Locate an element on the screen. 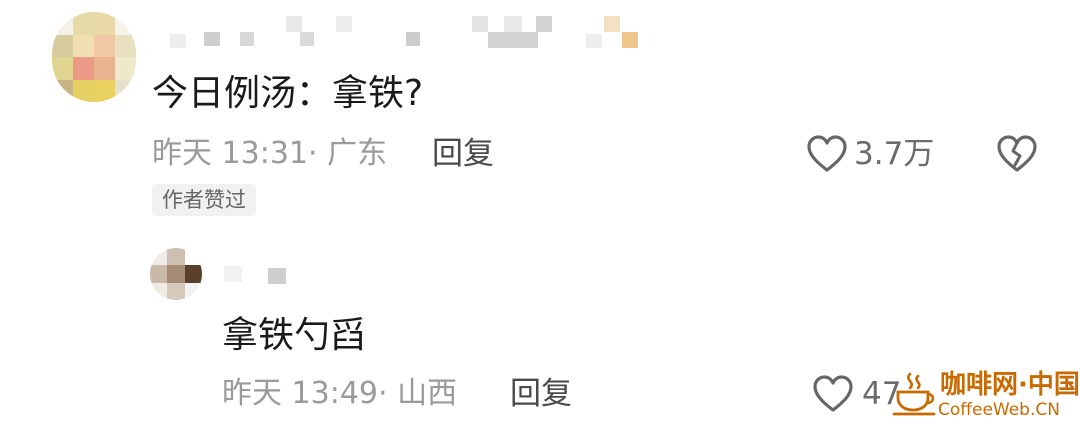 This screenshot has width=1080, height=428. coffee-cup-logo-icon is located at coordinates (915, 396).